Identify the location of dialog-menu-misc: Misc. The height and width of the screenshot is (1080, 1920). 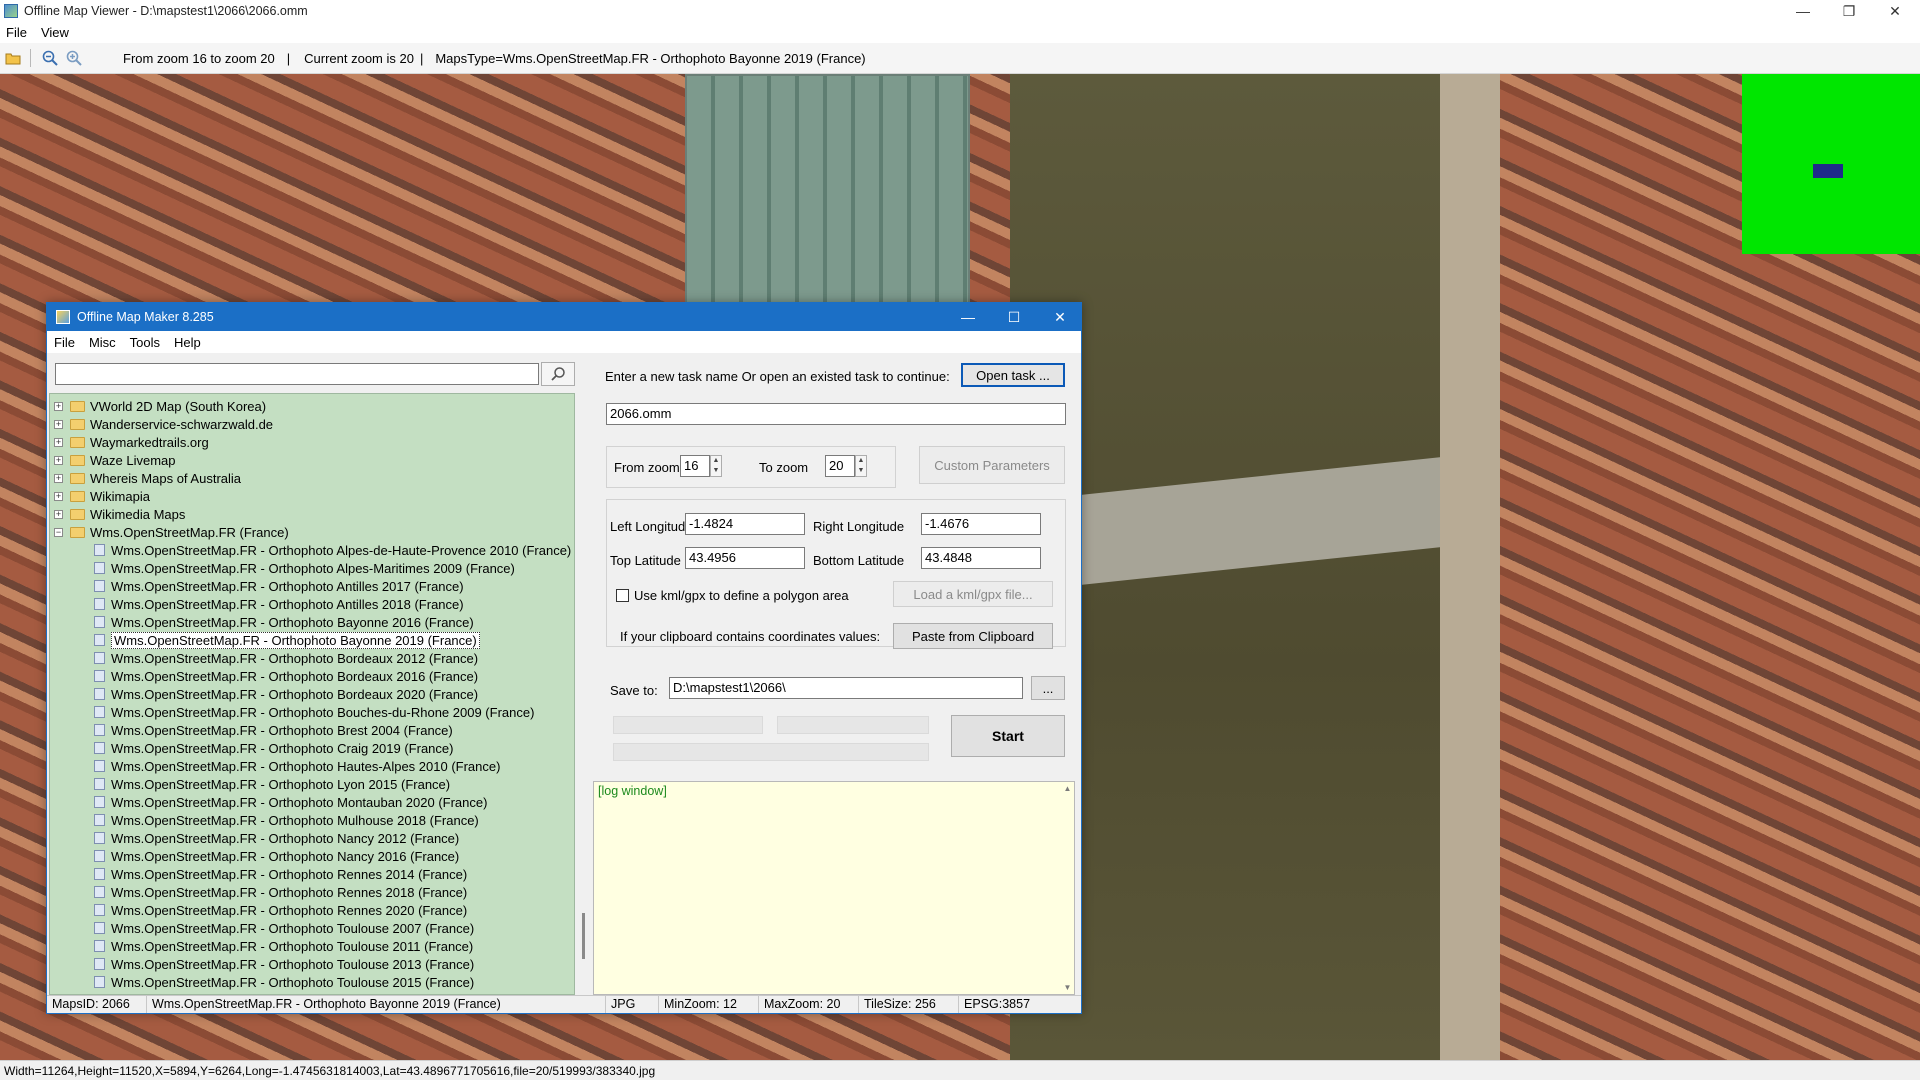
(102, 342).